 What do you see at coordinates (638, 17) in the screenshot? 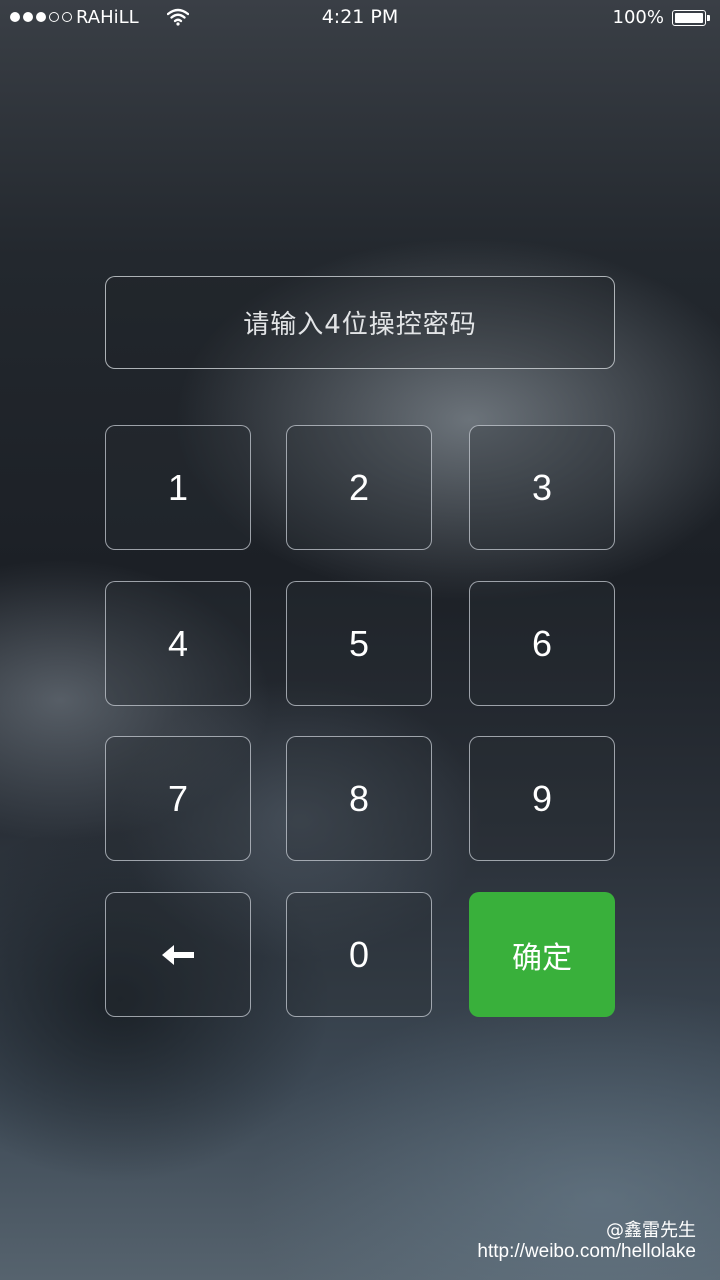
I see `battery-percentage: 100%` at bounding box center [638, 17].